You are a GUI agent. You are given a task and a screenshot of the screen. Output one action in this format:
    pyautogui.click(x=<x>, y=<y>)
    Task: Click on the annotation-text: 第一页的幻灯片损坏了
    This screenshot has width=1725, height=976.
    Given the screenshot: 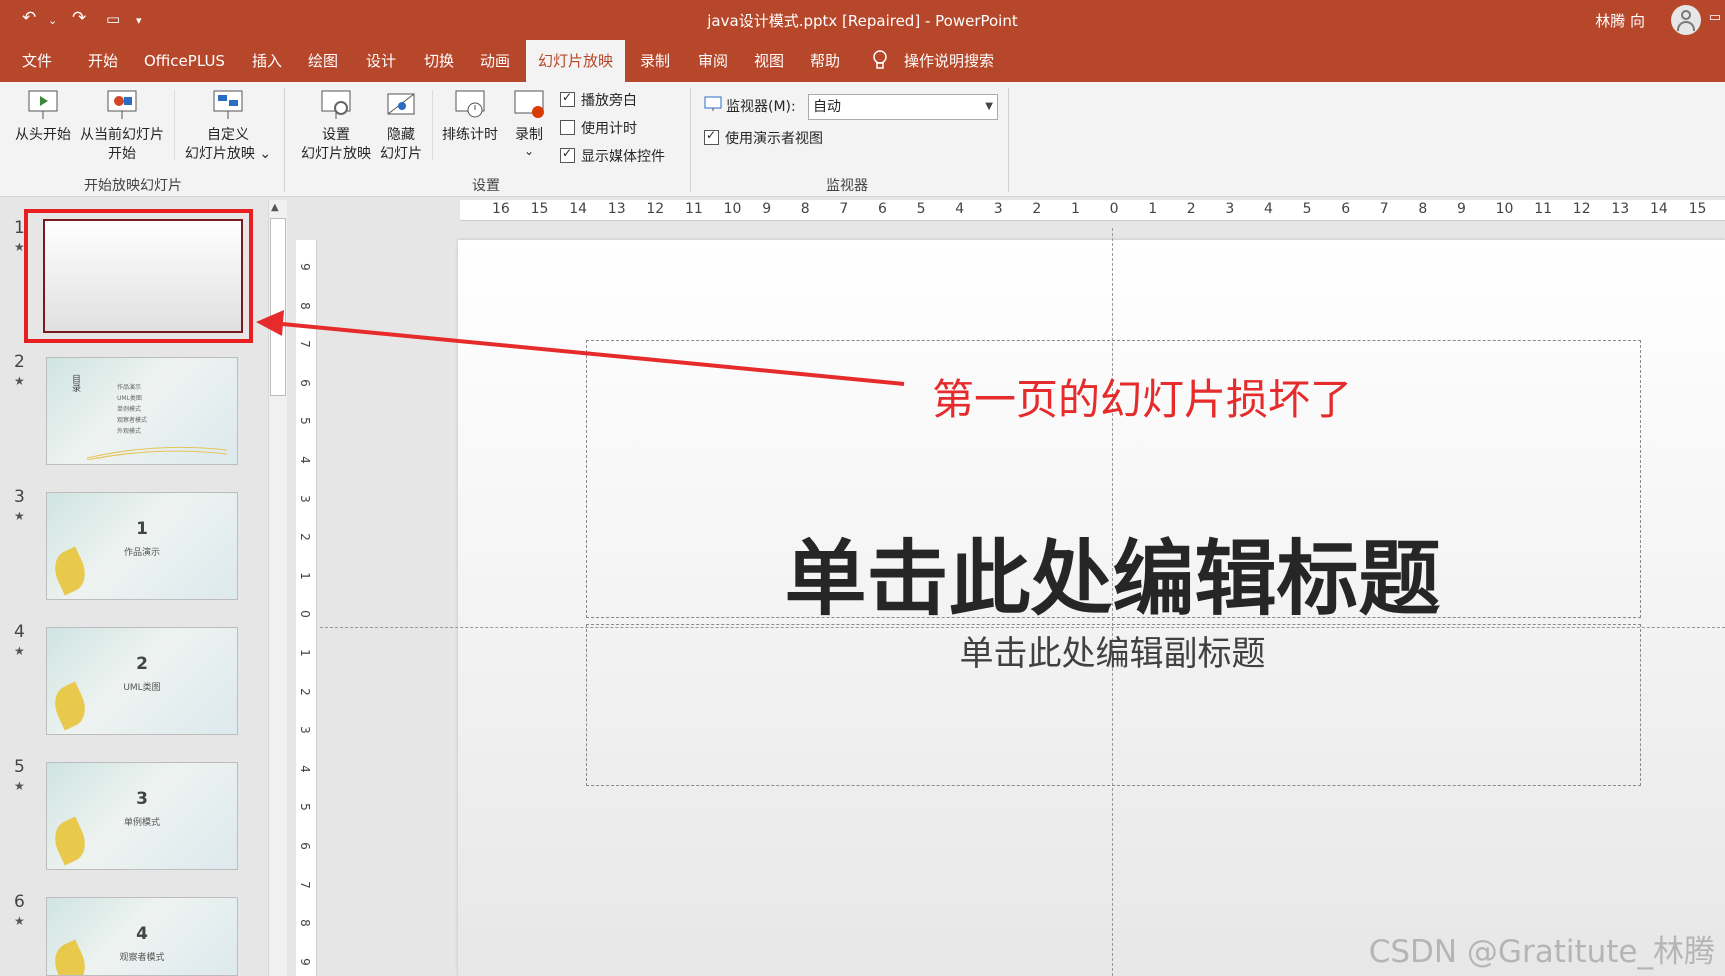 What is the action you would take?
    pyautogui.click(x=1142, y=399)
    